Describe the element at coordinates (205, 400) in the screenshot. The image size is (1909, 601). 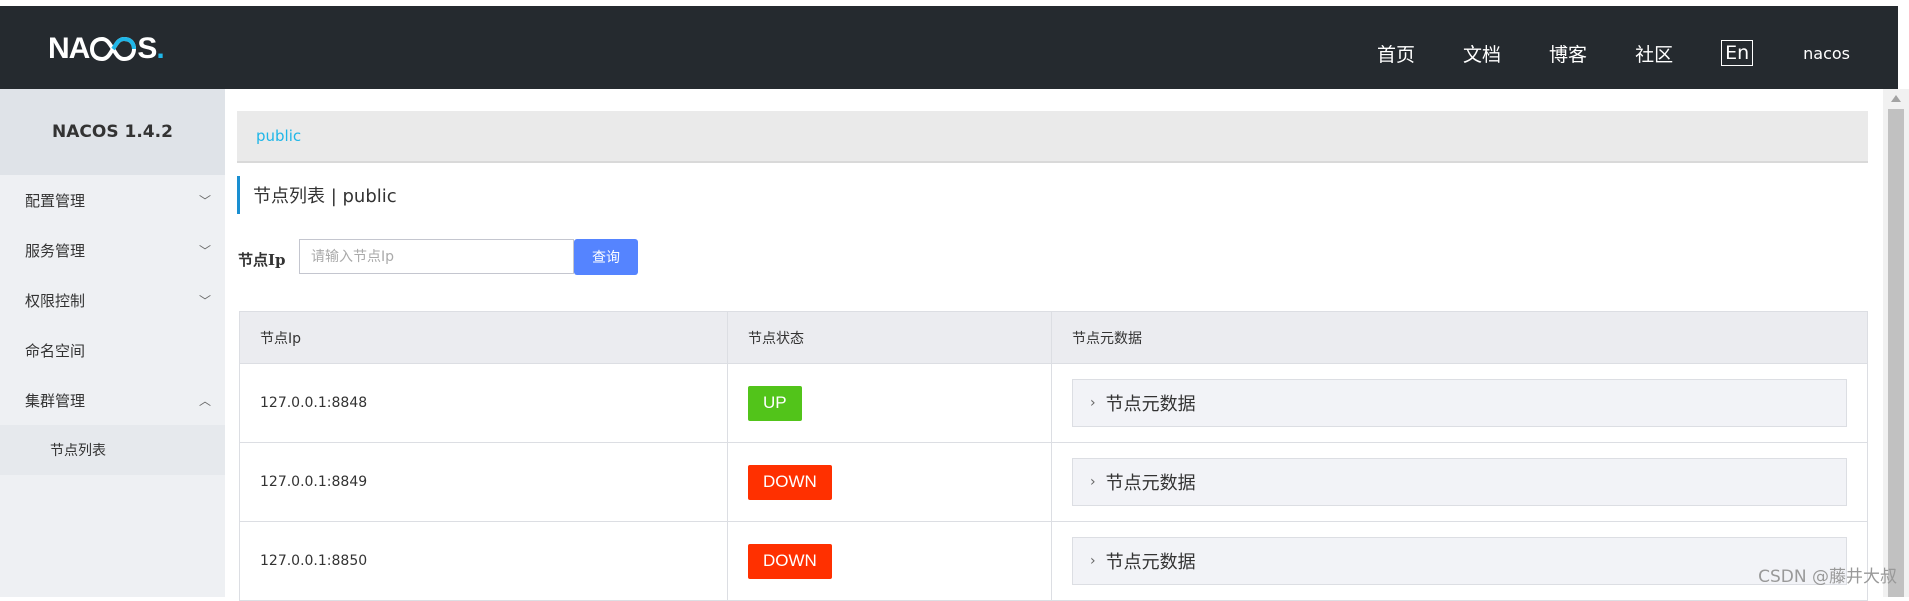
I see `chevron-up-icon: ︿` at that location.